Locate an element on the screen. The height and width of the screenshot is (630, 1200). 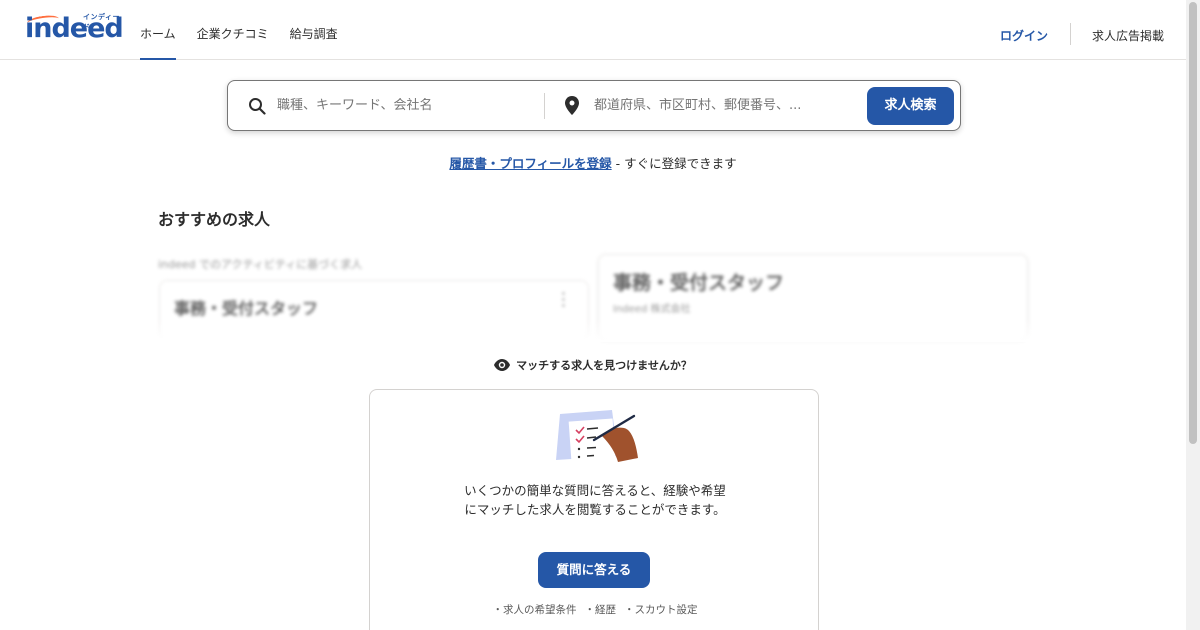
job-search-bar: 求人検索 is located at coordinates (594, 105).